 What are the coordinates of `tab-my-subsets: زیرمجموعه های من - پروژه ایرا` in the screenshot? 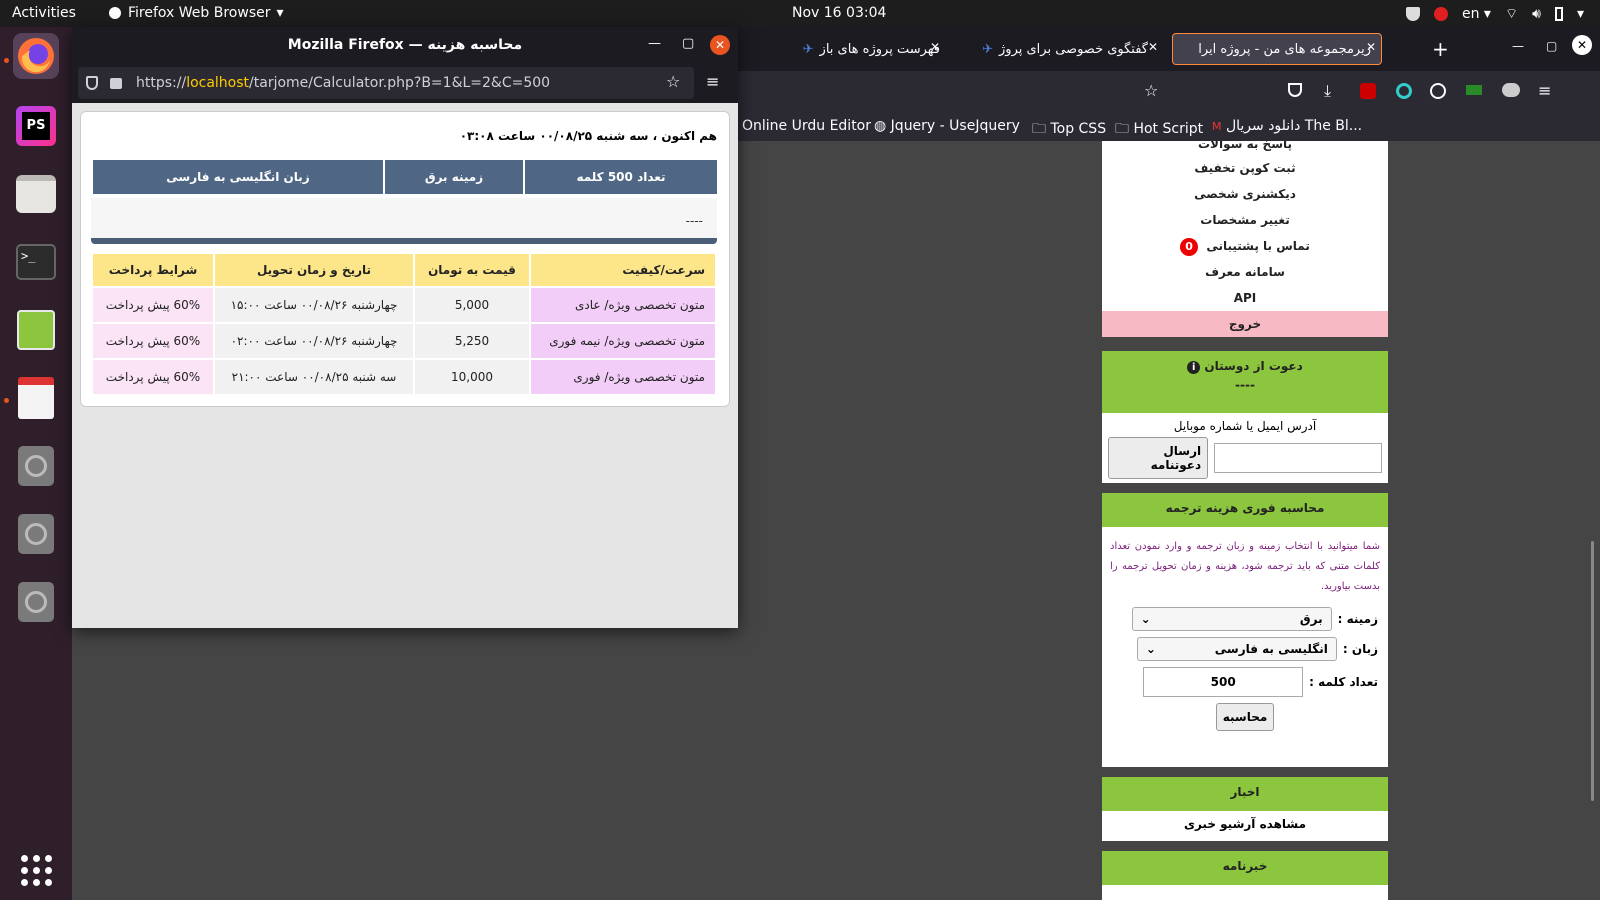 It's located at (1277, 49).